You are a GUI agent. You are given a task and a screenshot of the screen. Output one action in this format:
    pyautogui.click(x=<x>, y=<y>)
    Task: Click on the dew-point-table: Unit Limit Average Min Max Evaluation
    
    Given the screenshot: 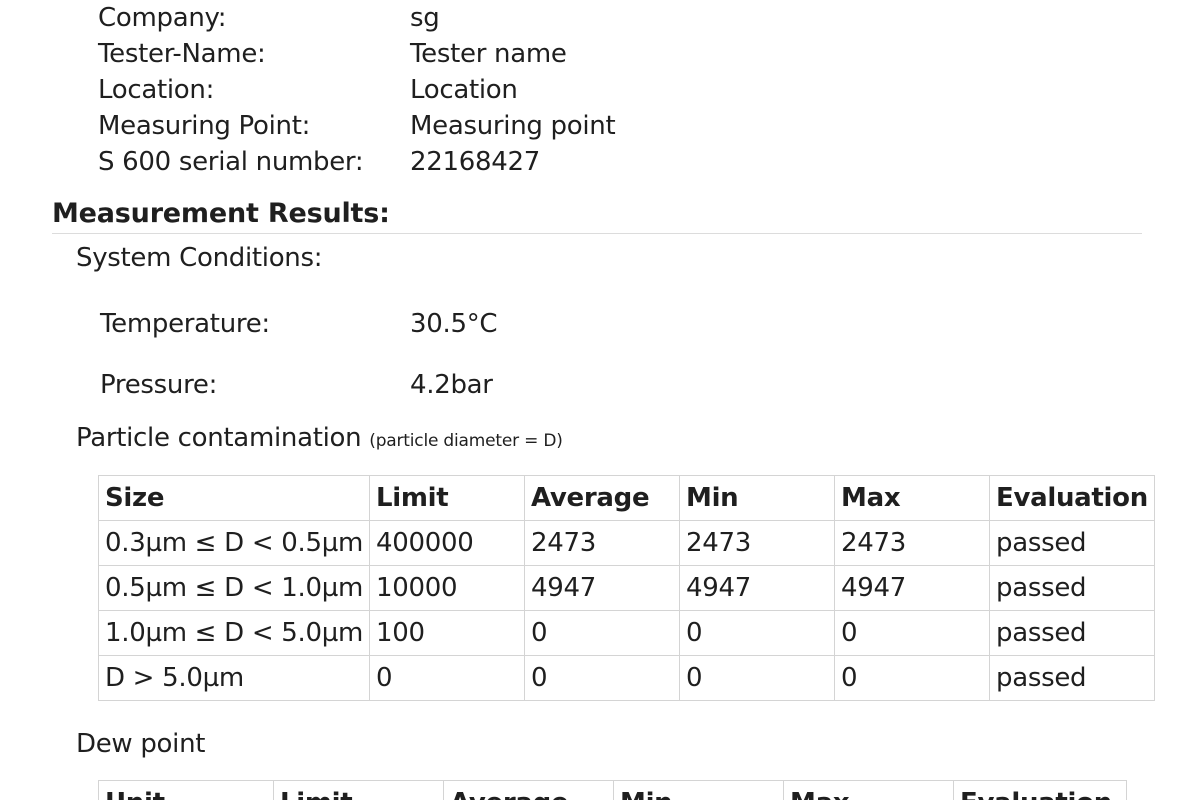 What is the action you would take?
    pyautogui.click(x=612, y=790)
    